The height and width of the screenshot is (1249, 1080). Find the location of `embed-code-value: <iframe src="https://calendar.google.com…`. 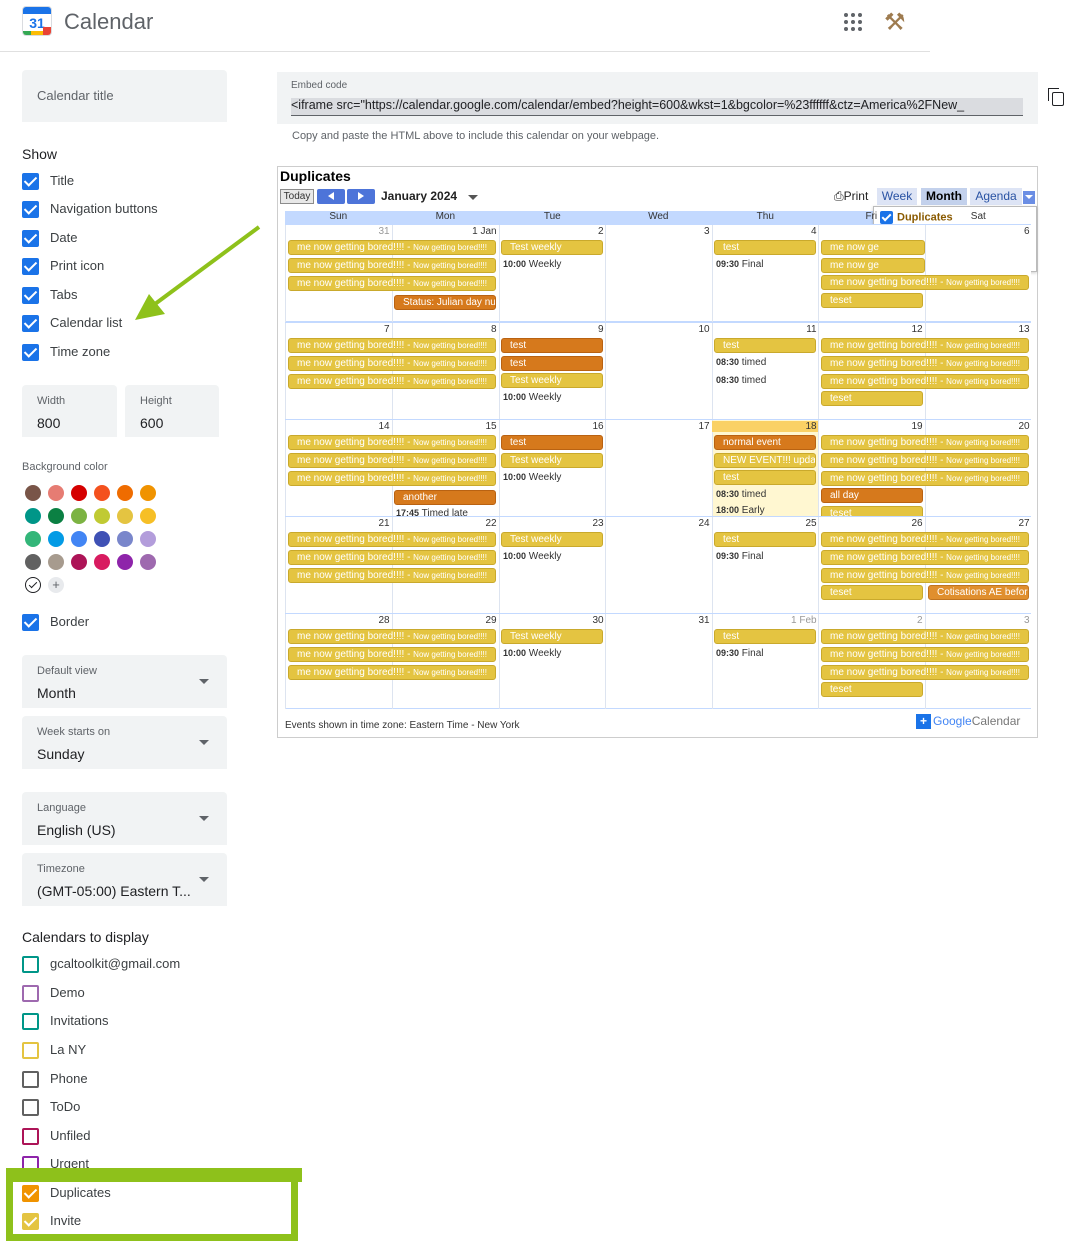

embed-code-value: <iframe src="https://calendar.google.com… is located at coordinates (657, 107).